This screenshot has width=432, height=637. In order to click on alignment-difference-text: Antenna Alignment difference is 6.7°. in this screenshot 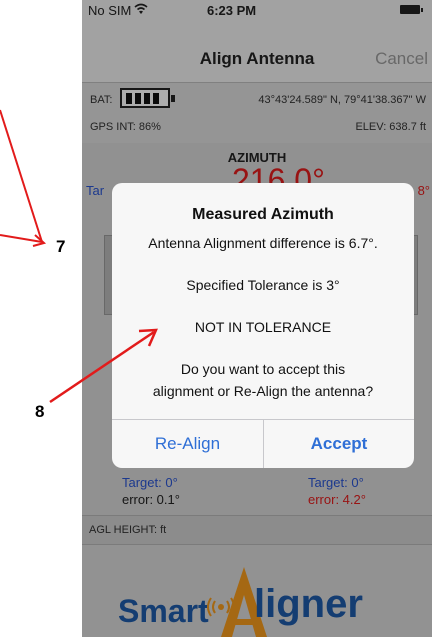, I will do `click(263, 243)`.